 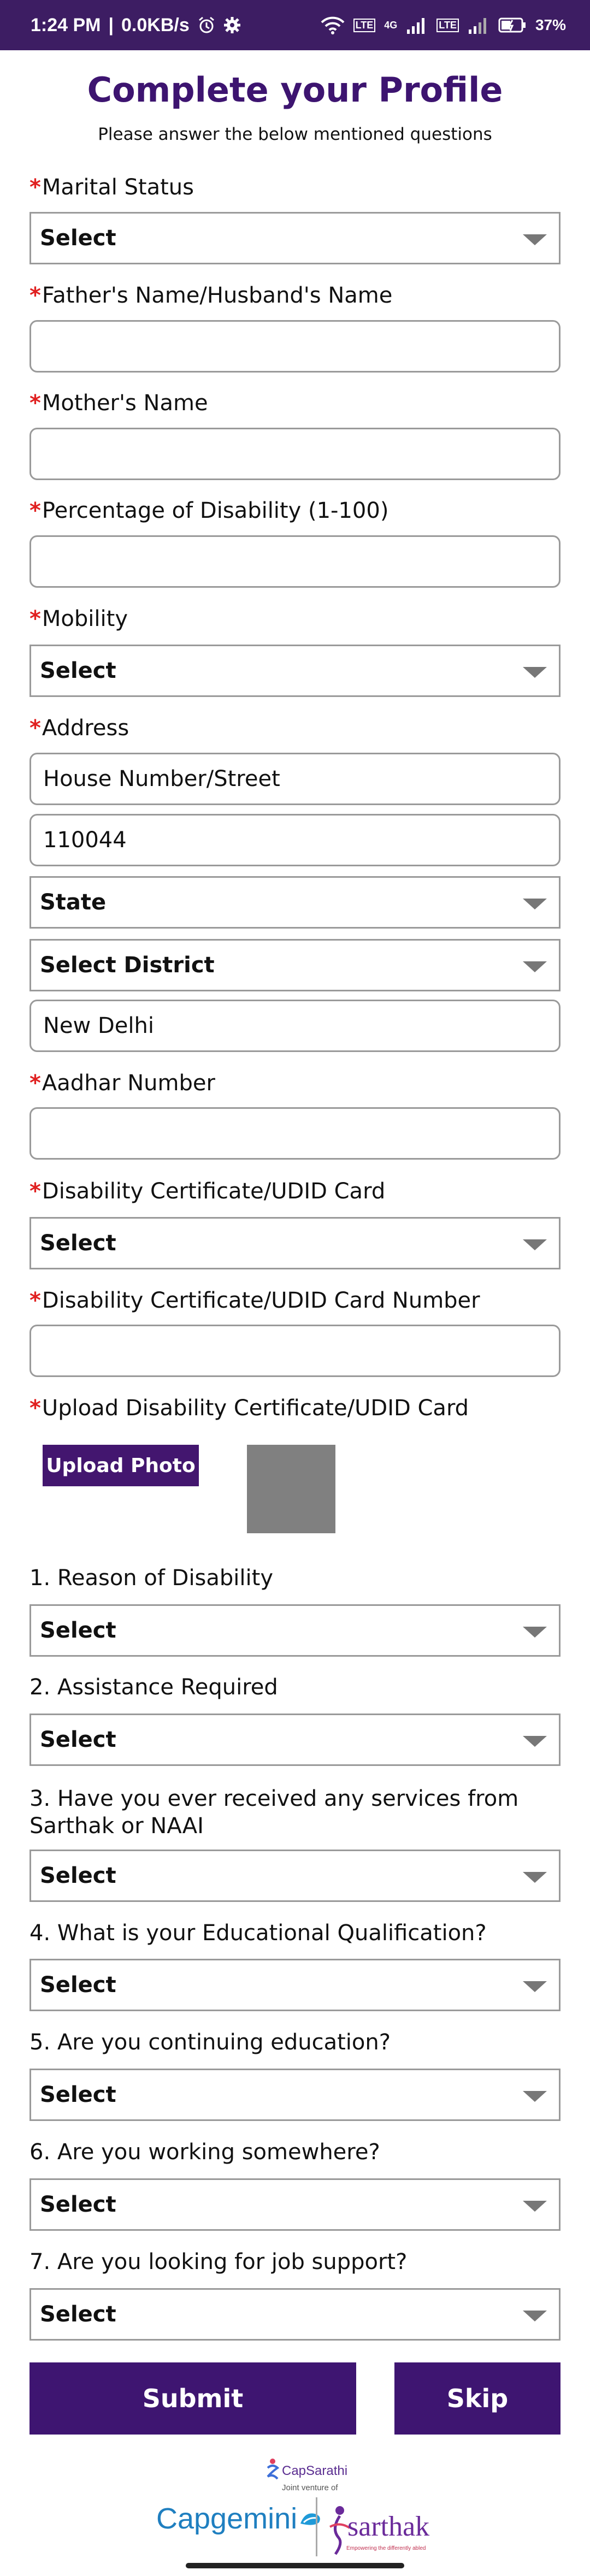 I want to click on mobility-label: *Mobility, so click(x=79, y=618).